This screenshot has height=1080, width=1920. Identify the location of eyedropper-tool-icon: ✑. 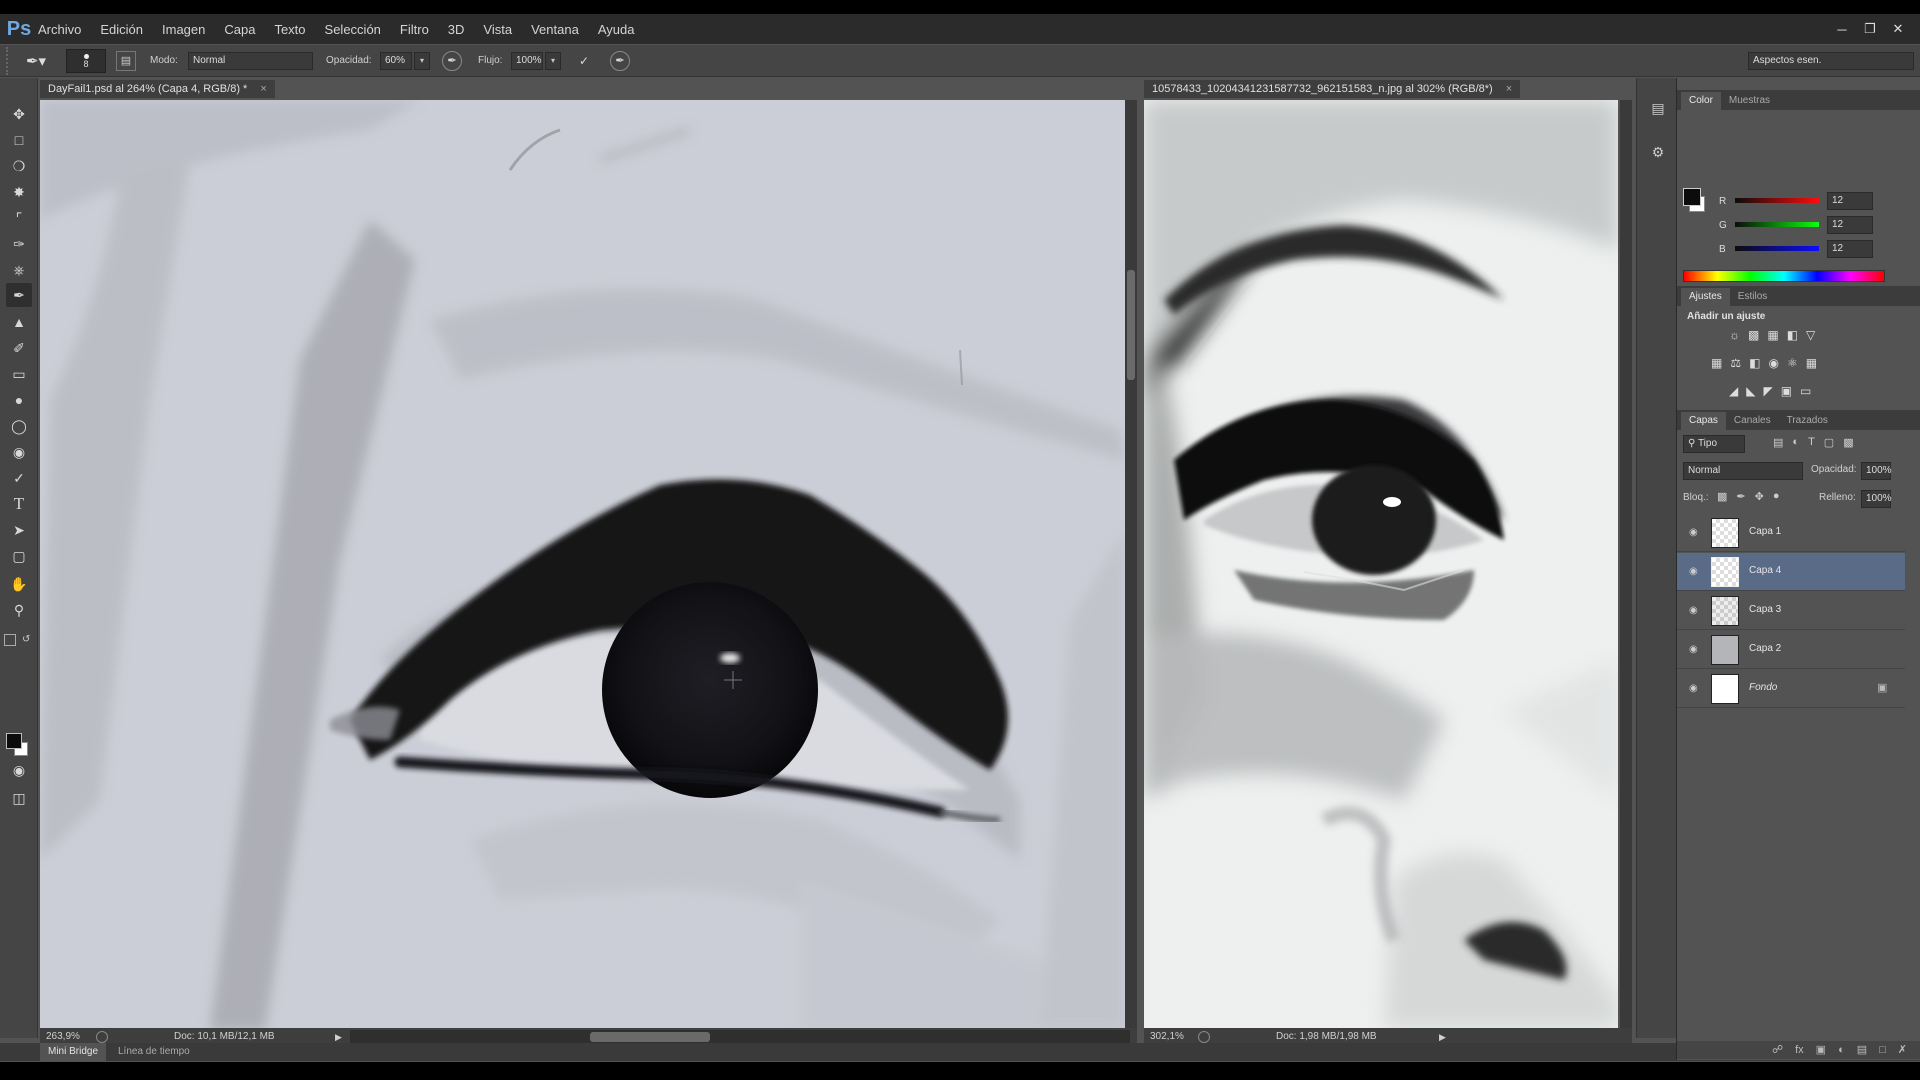
(19, 244).